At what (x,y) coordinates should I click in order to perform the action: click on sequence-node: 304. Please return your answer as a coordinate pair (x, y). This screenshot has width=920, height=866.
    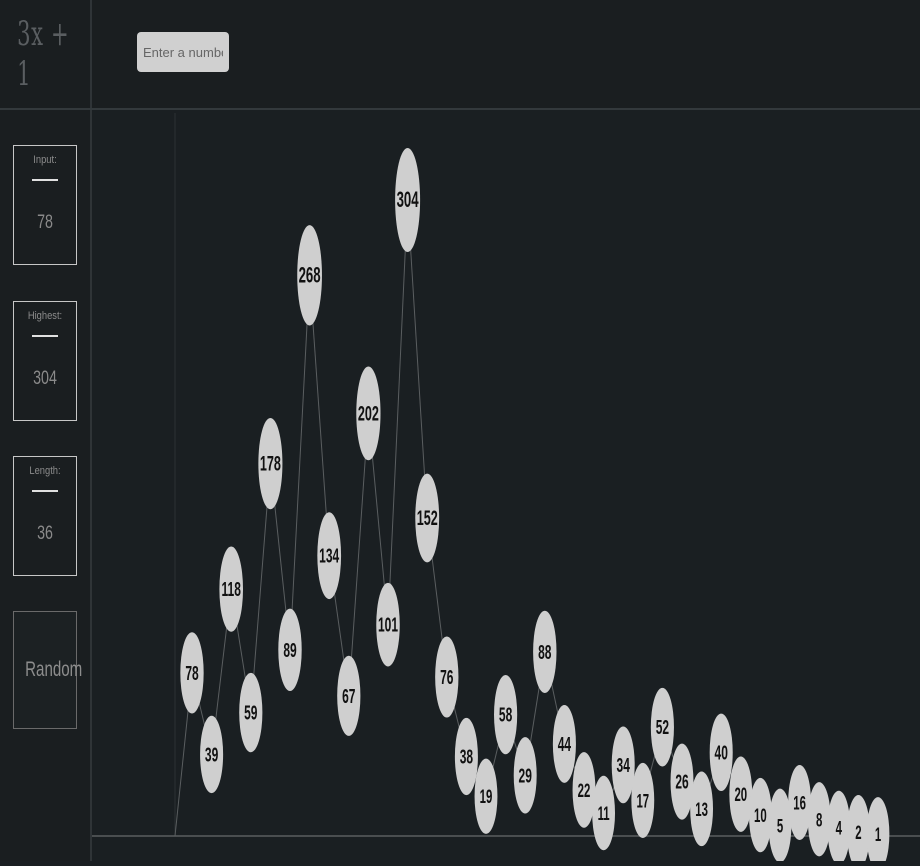
    Looking at the image, I should click on (408, 200).